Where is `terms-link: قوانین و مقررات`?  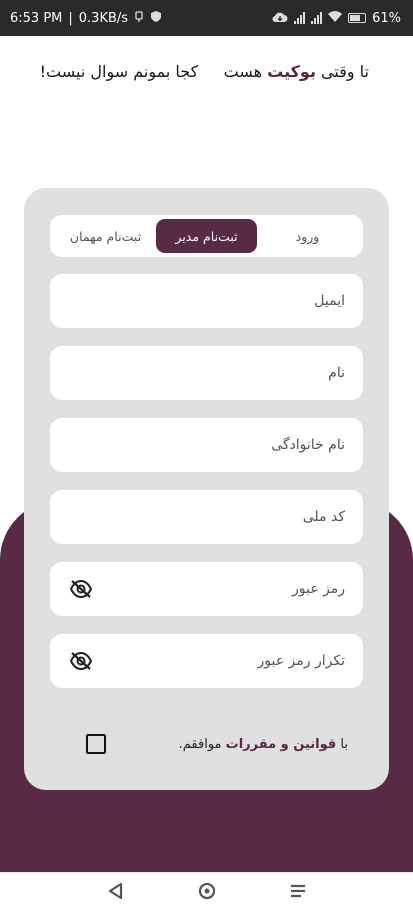
terms-link: قوانین و مقررات is located at coordinates (281, 744).